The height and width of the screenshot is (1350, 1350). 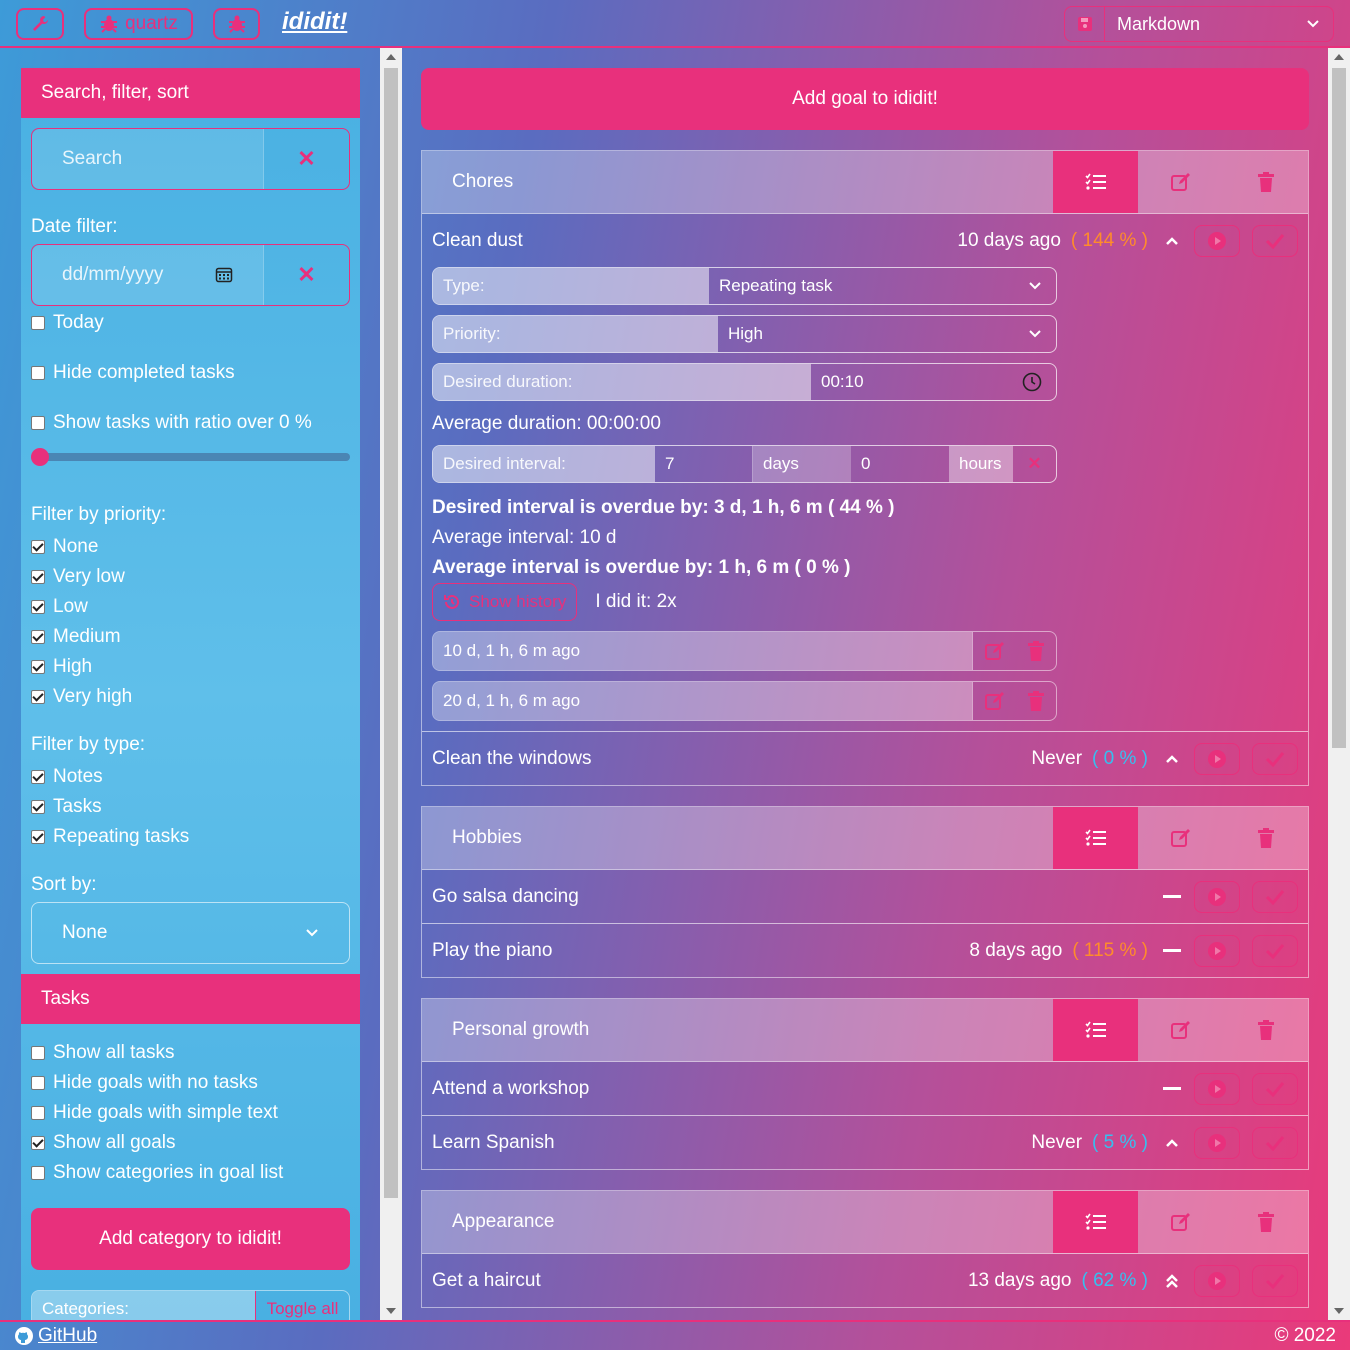 I want to click on sidebar-scroll-thumb, so click(x=391, y=633).